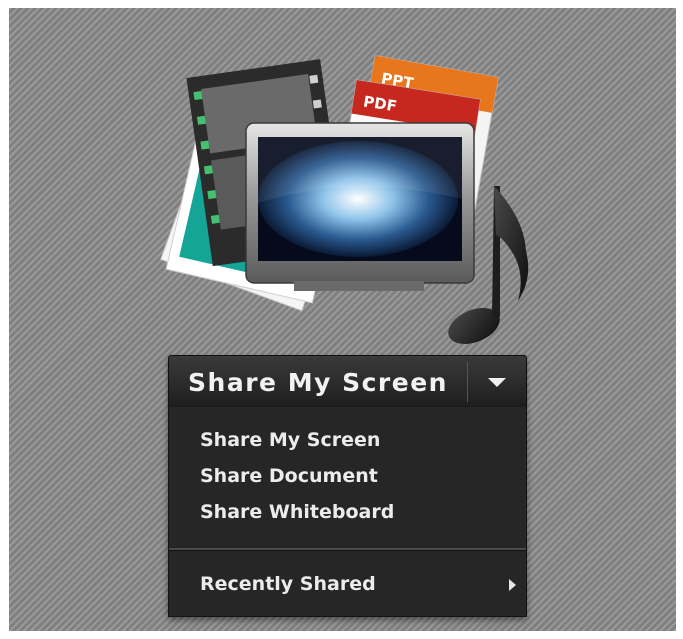 The height and width of the screenshot is (639, 683). I want to click on monitor-icon, so click(360, 206).